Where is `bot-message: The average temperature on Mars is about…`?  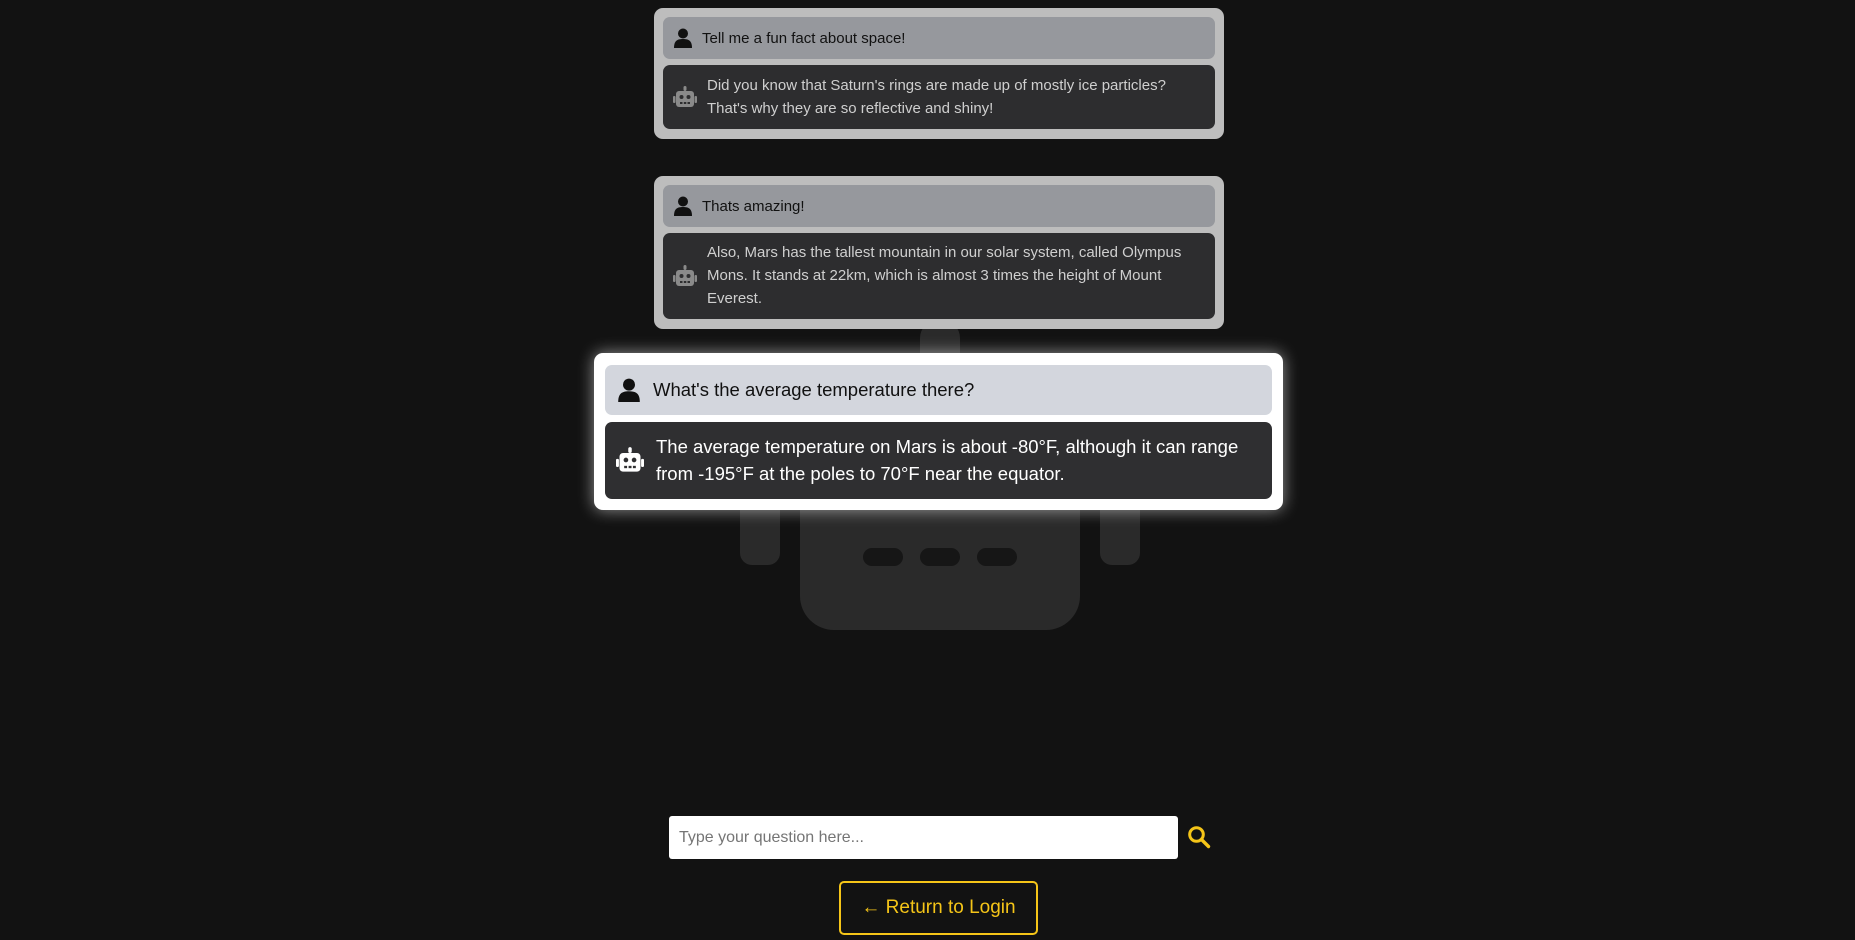 bot-message: The average temperature on Mars is about… is located at coordinates (938, 460).